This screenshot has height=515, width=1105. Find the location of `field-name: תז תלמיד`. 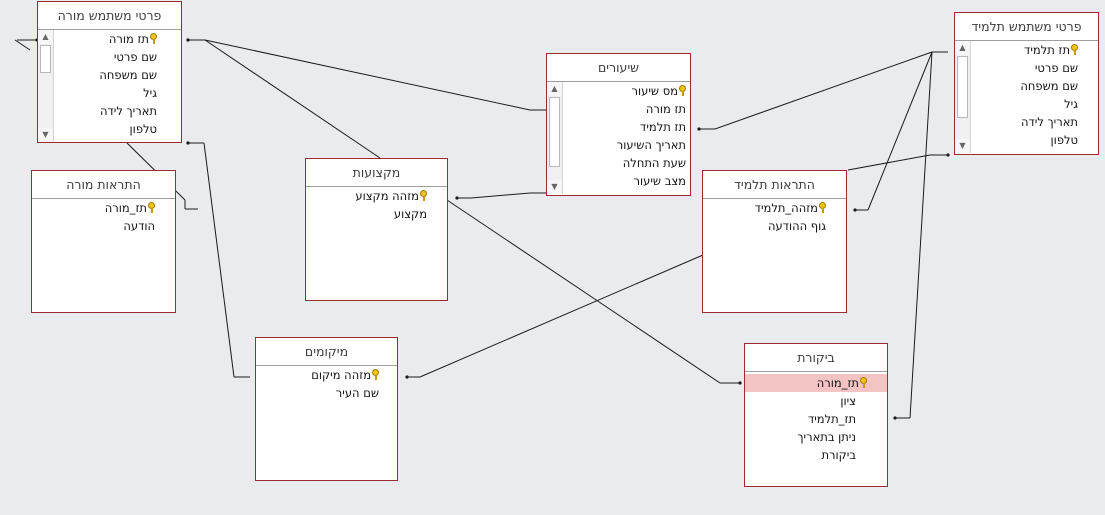

field-name: תז תלמיד is located at coordinates (1047, 50).